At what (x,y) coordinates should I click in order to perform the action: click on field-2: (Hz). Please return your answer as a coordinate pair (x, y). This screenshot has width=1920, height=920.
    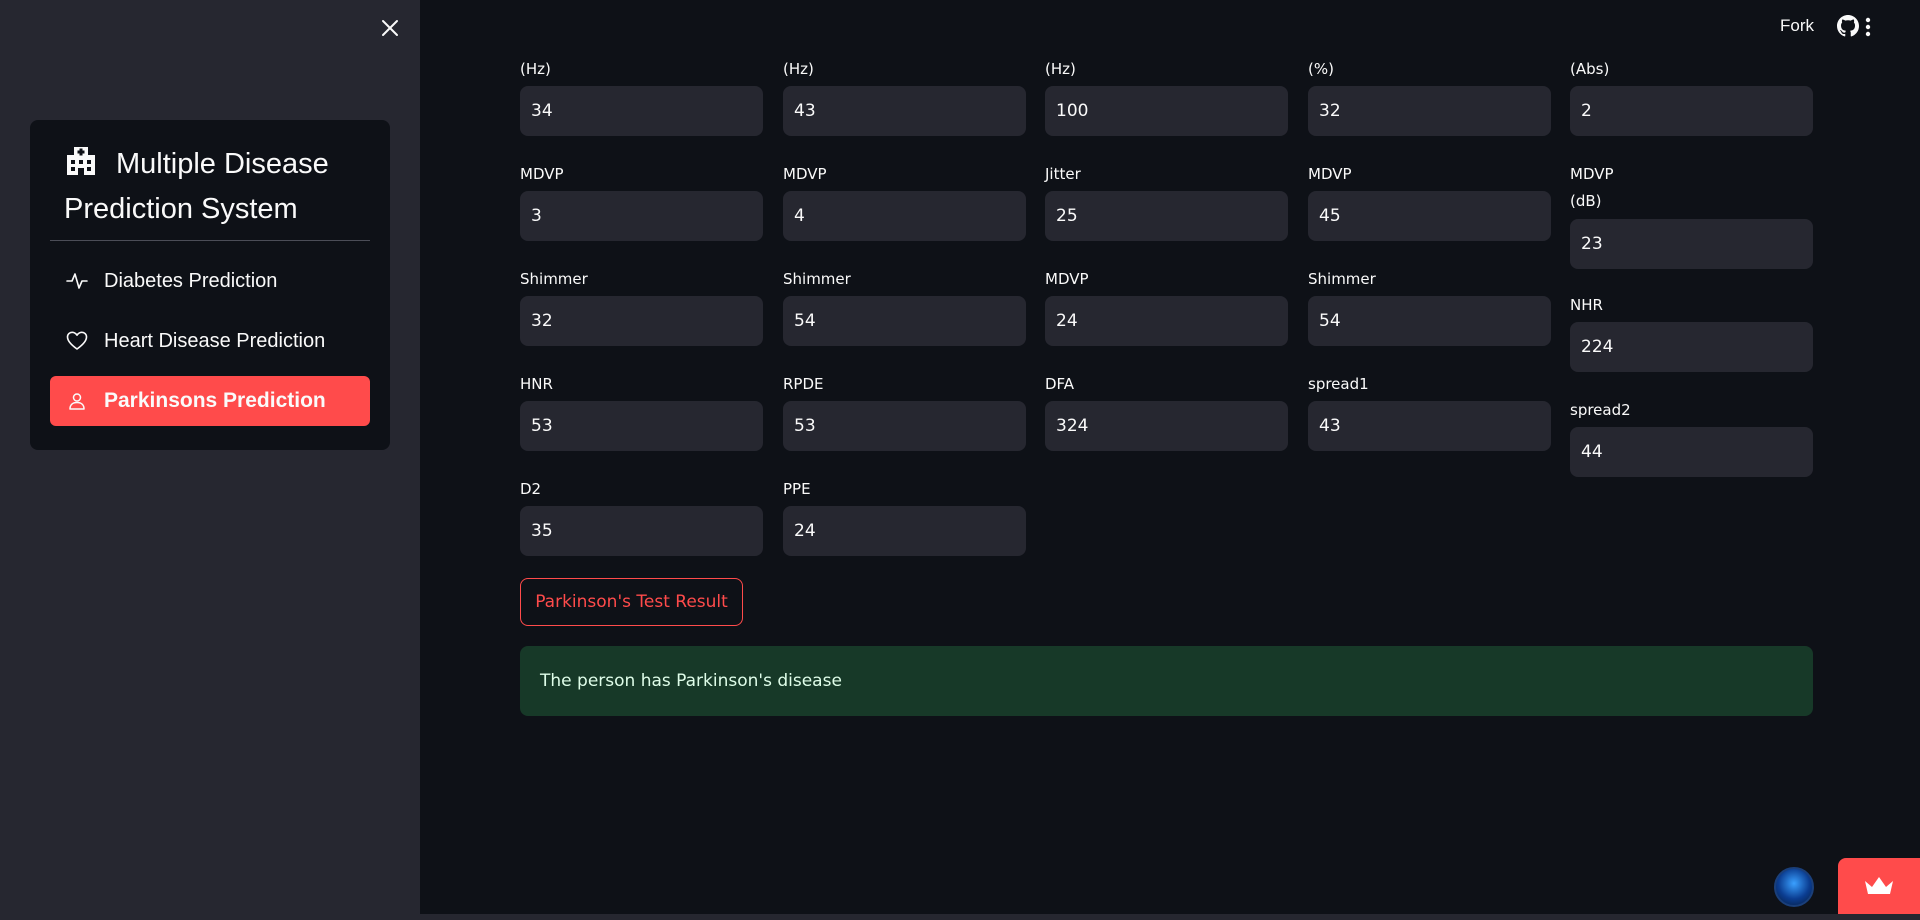
    Looking at the image, I should click on (1166, 96).